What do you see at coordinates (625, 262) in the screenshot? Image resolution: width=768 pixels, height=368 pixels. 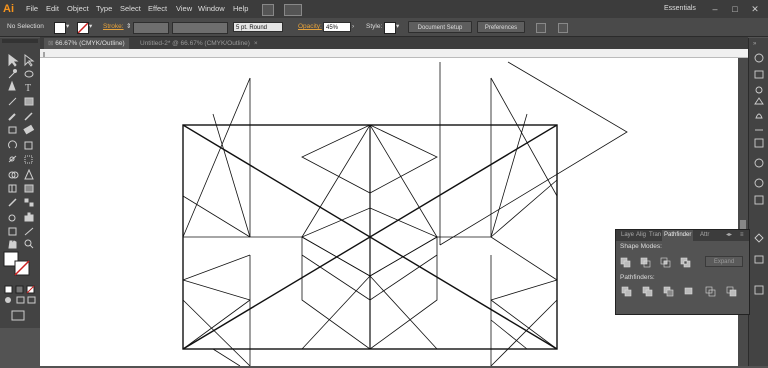 I see `unite-icon` at bounding box center [625, 262].